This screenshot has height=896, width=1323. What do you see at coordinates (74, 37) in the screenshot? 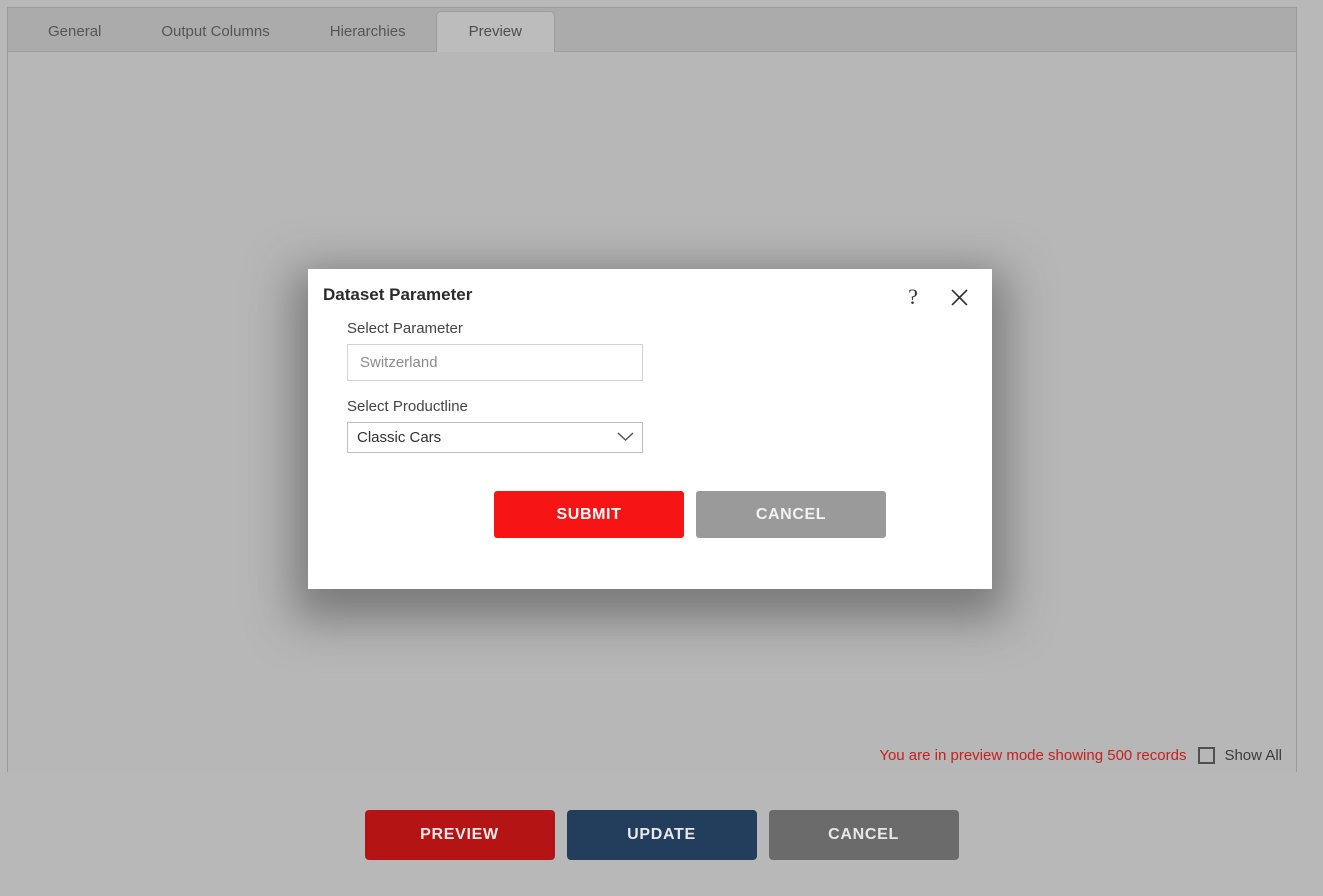
I see `tab-general: General` at bounding box center [74, 37].